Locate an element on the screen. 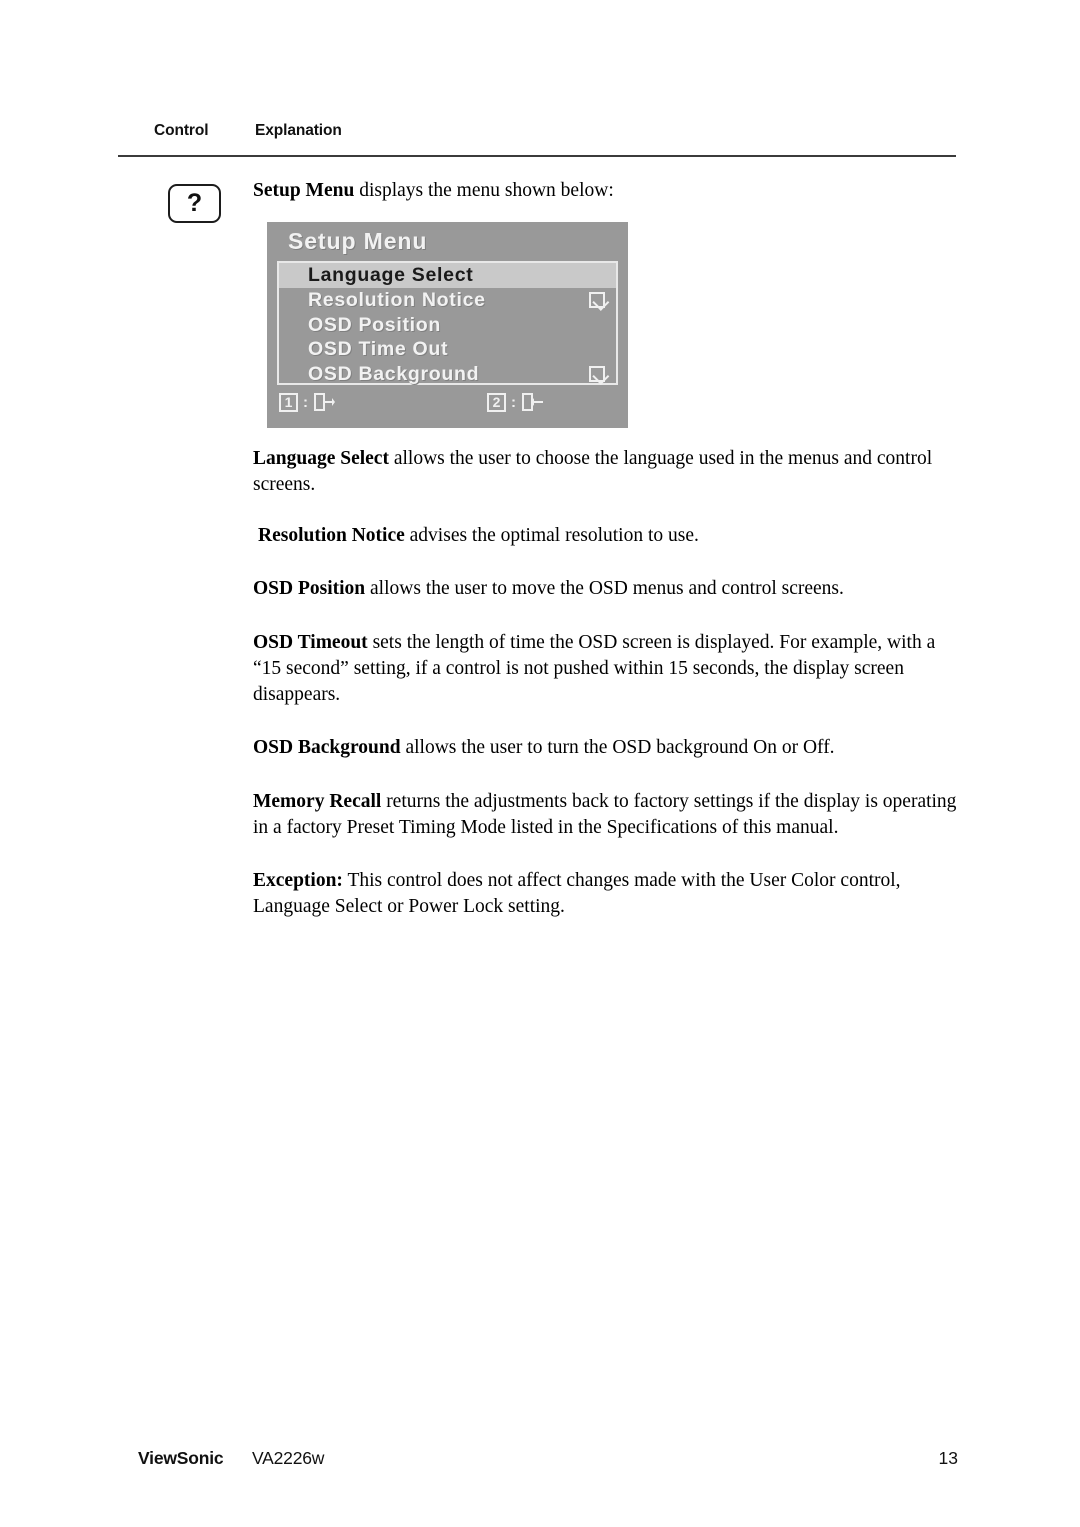  term-exception: Exception: is located at coordinates (298, 880).